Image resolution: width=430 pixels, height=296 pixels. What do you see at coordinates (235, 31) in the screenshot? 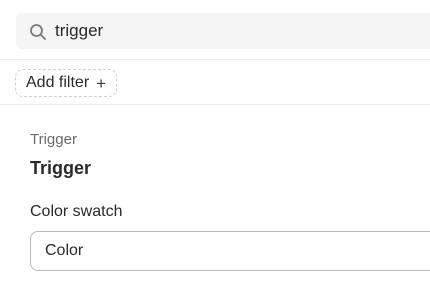
I see `search-input` at bounding box center [235, 31].